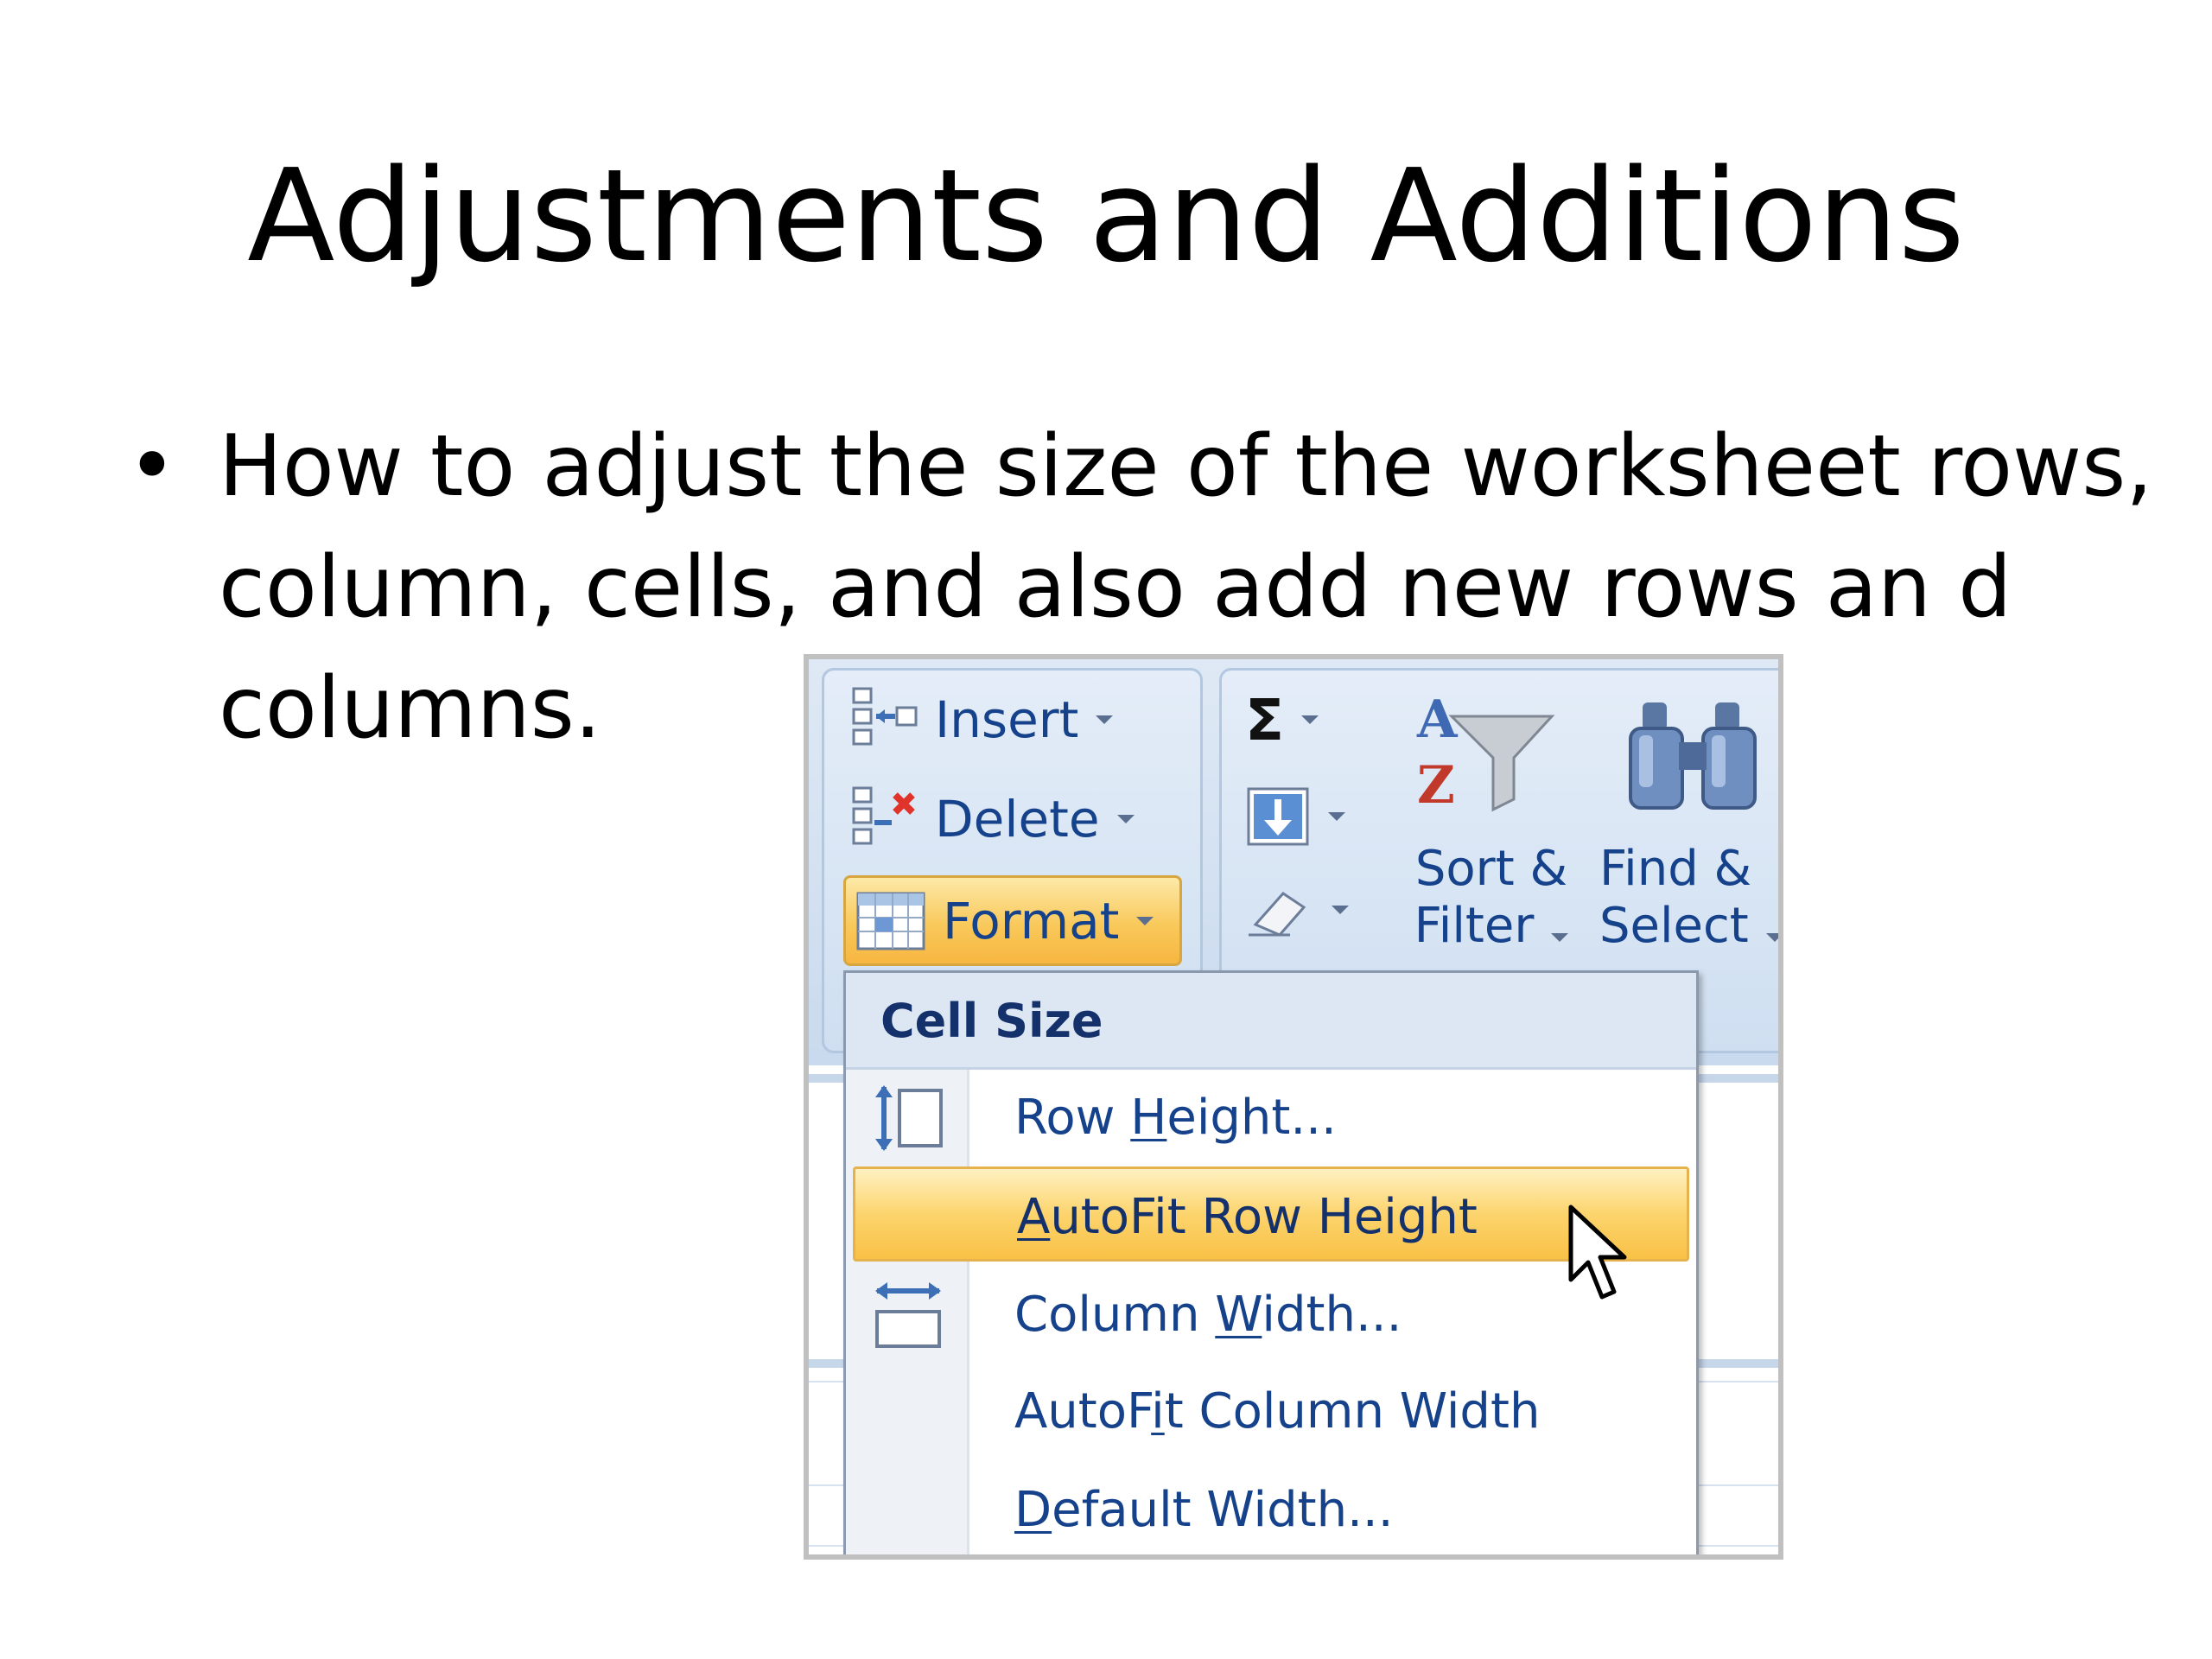 This screenshot has height=1659, width=2212. I want to click on insert-label: Insert, so click(1007, 719).